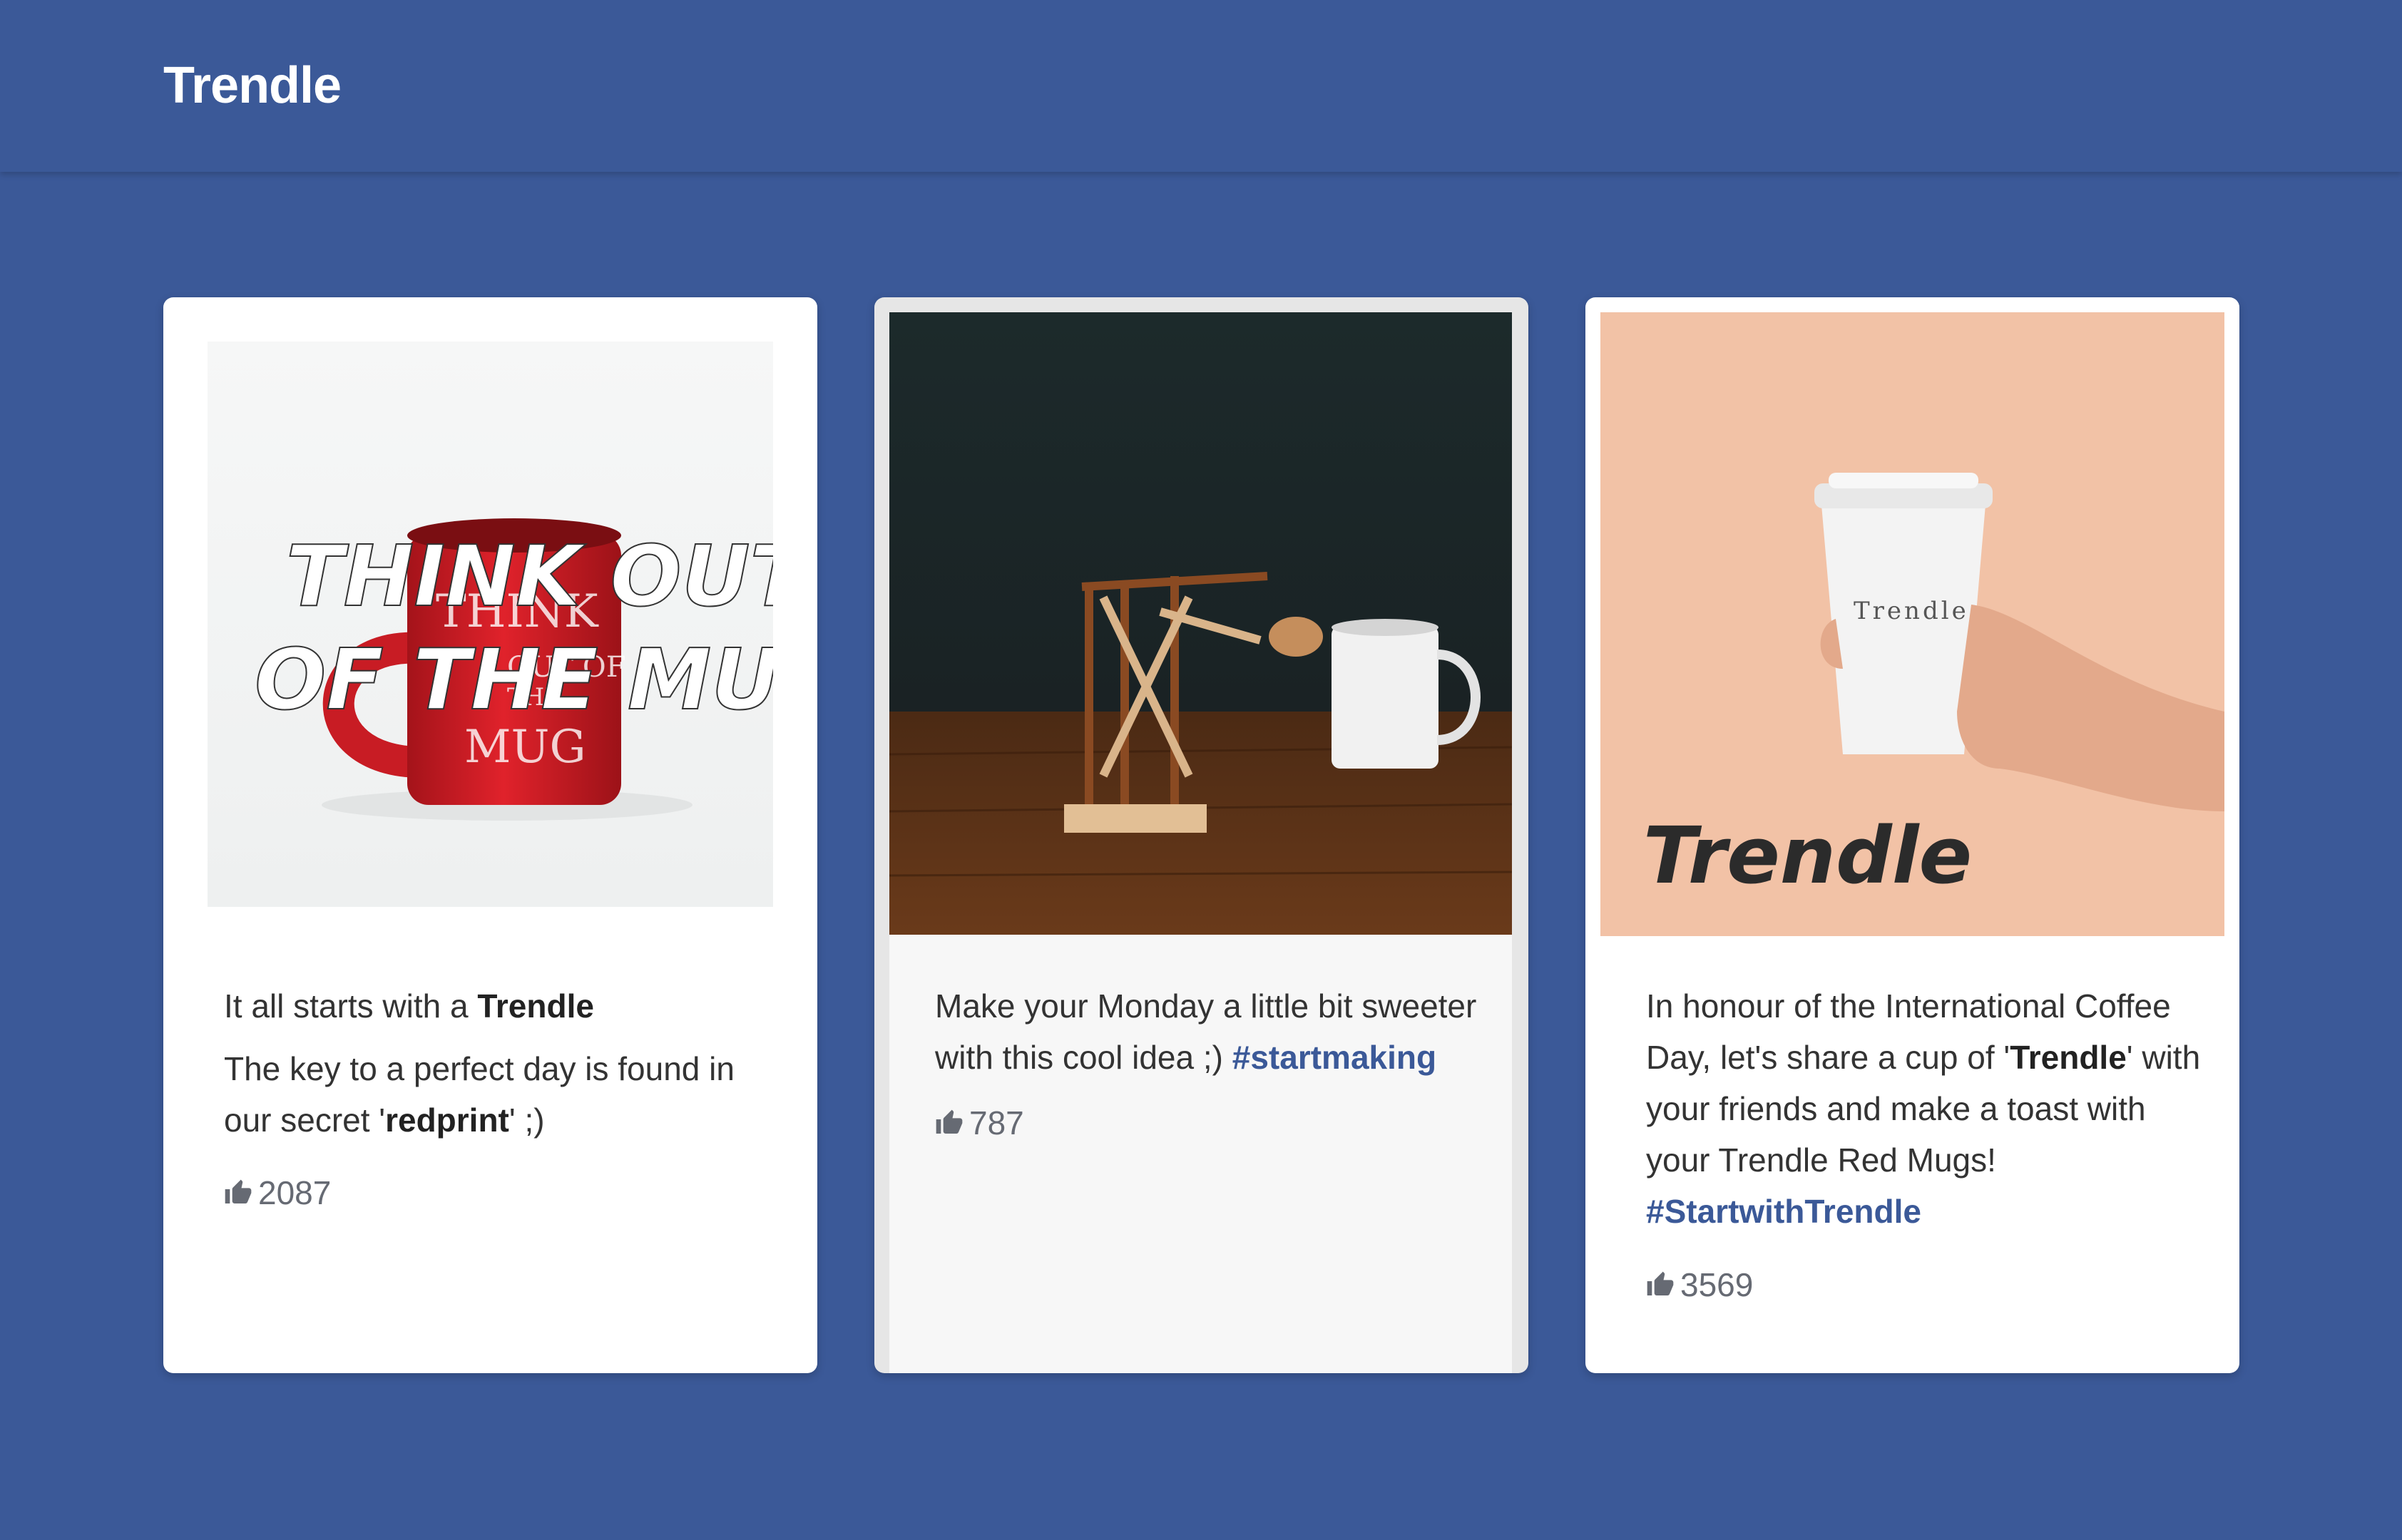  I want to click on overlay-headline-line2: OF THE MUG, so click(514, 679).